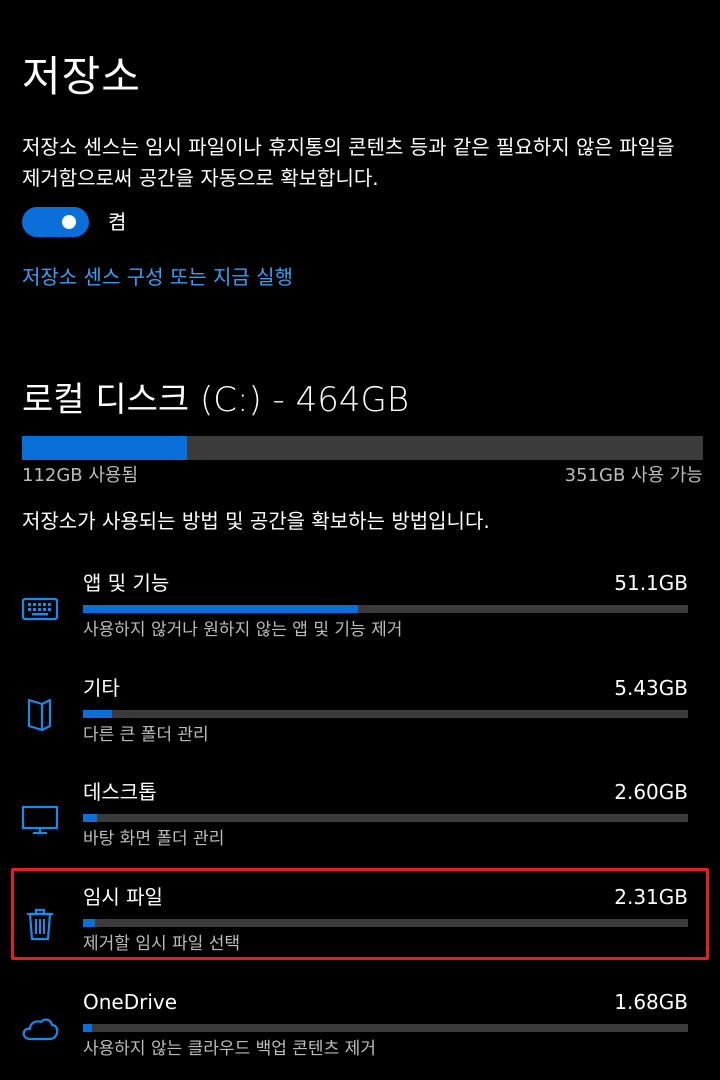 The height and width of the screenshot is (1080, 720). Describe the element at coordinates (126, 583) in the screenshot. I see `category-name: 앱 및 기능` at that location.